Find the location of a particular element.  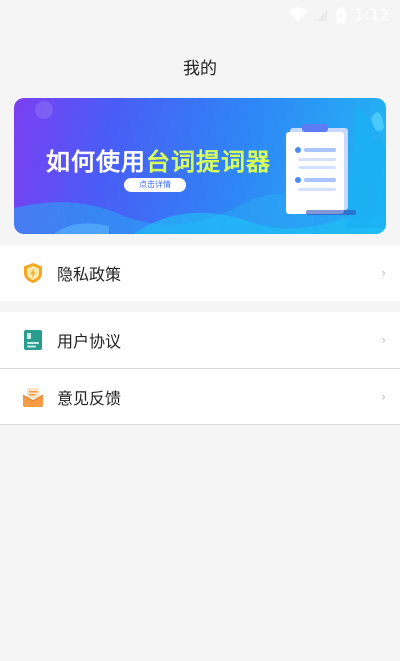

status-bar: 1:12 is located at coordinates (200, 15).